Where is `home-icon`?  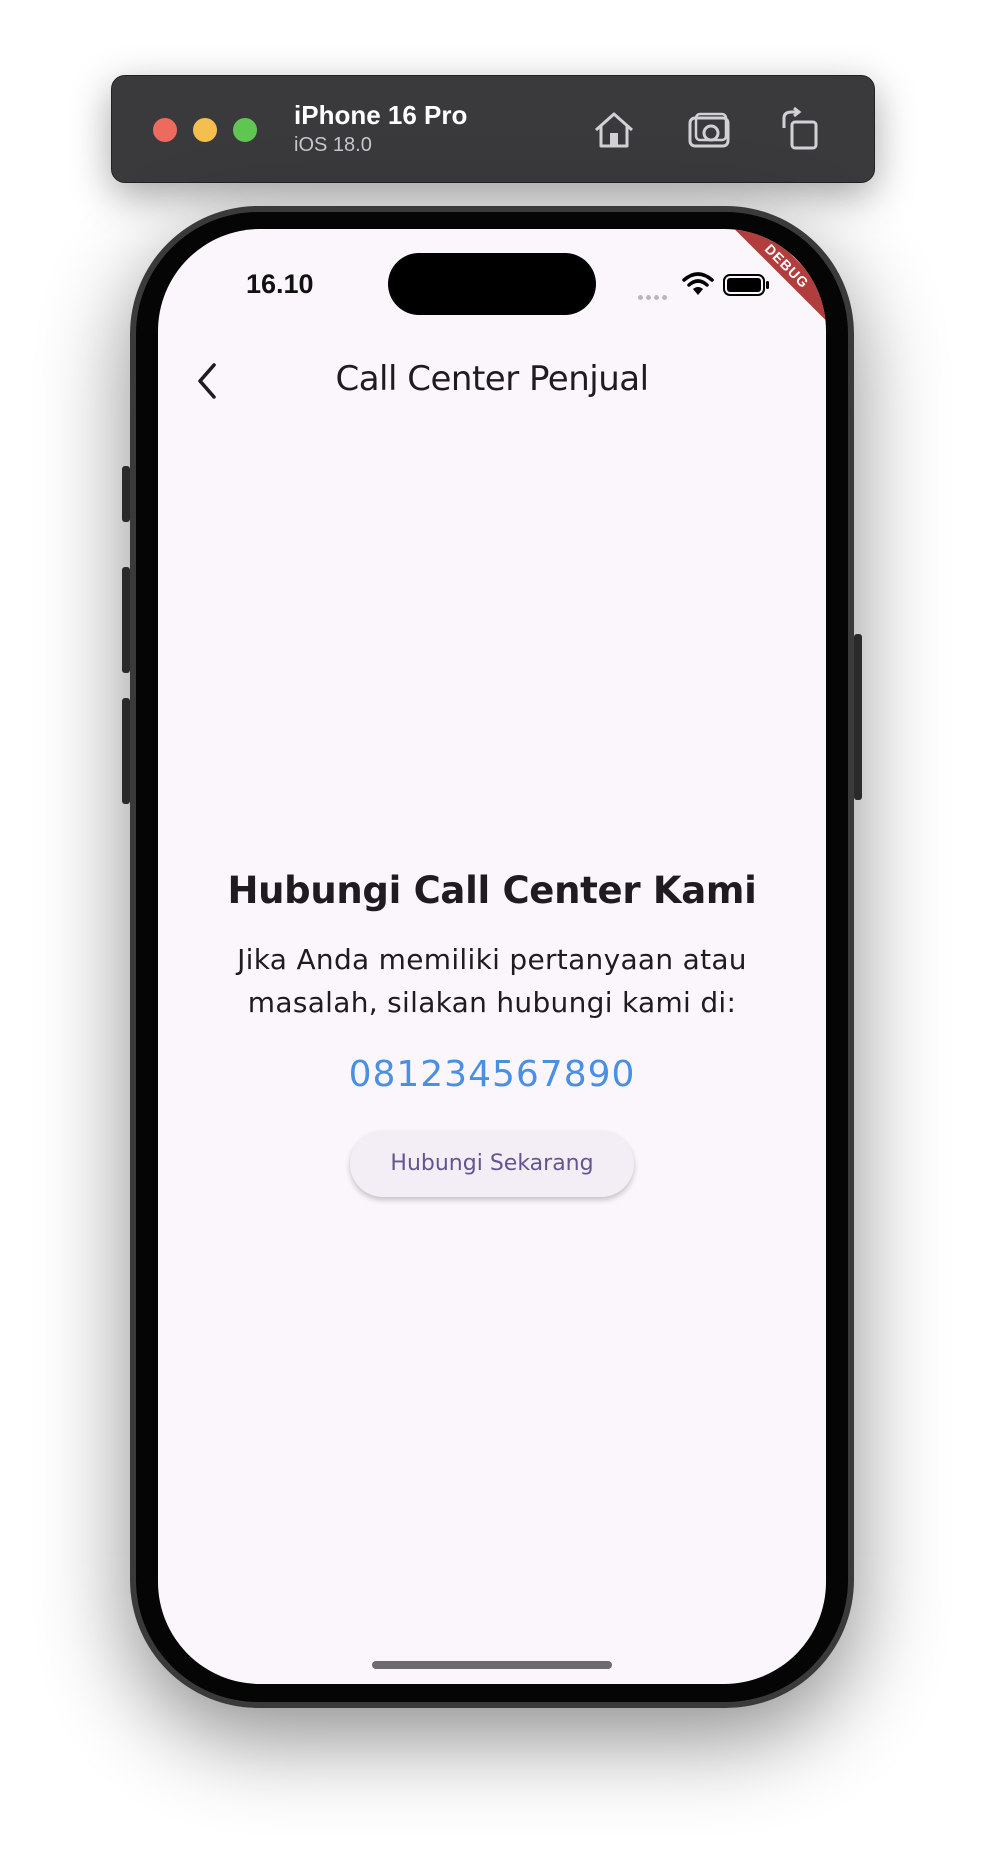
home-icon is located at coordinates (614, 130).